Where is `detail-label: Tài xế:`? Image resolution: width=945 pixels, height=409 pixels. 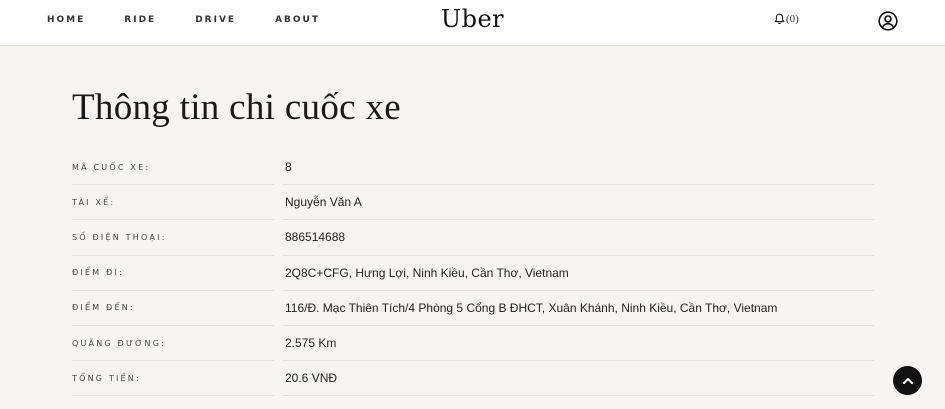
detail-label: Tài xế: is located at coordinates (173, 203).